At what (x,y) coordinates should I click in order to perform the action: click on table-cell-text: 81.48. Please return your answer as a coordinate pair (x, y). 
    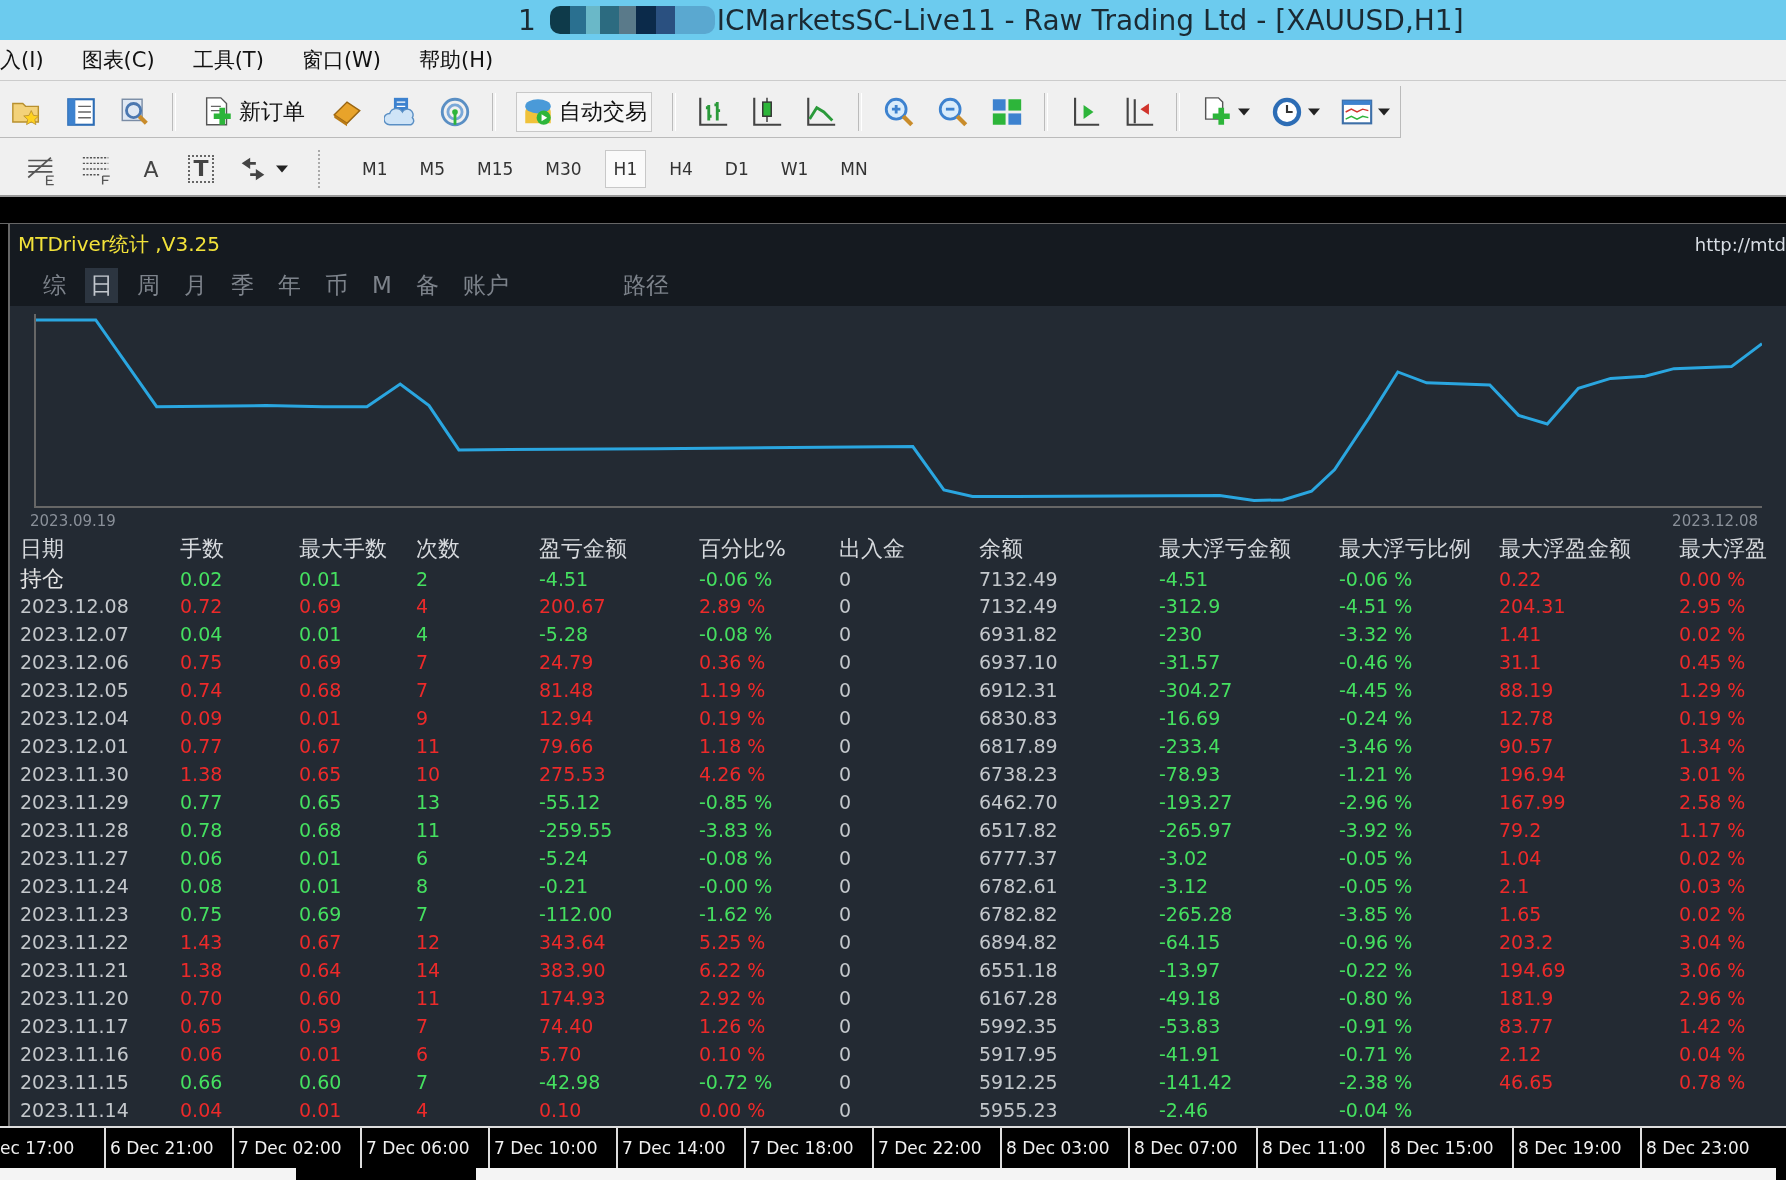
    Looking at the image, I should click on (567, 690).